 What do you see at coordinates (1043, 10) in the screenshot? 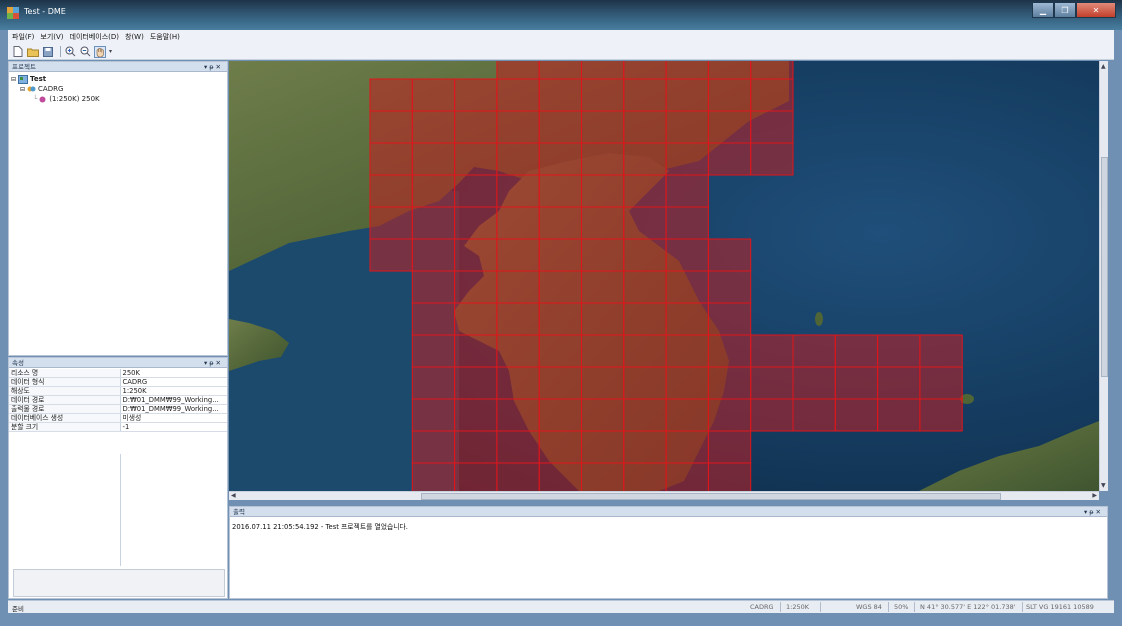
I see `minimize-button: ▁` at bounding box center [1043, 10].